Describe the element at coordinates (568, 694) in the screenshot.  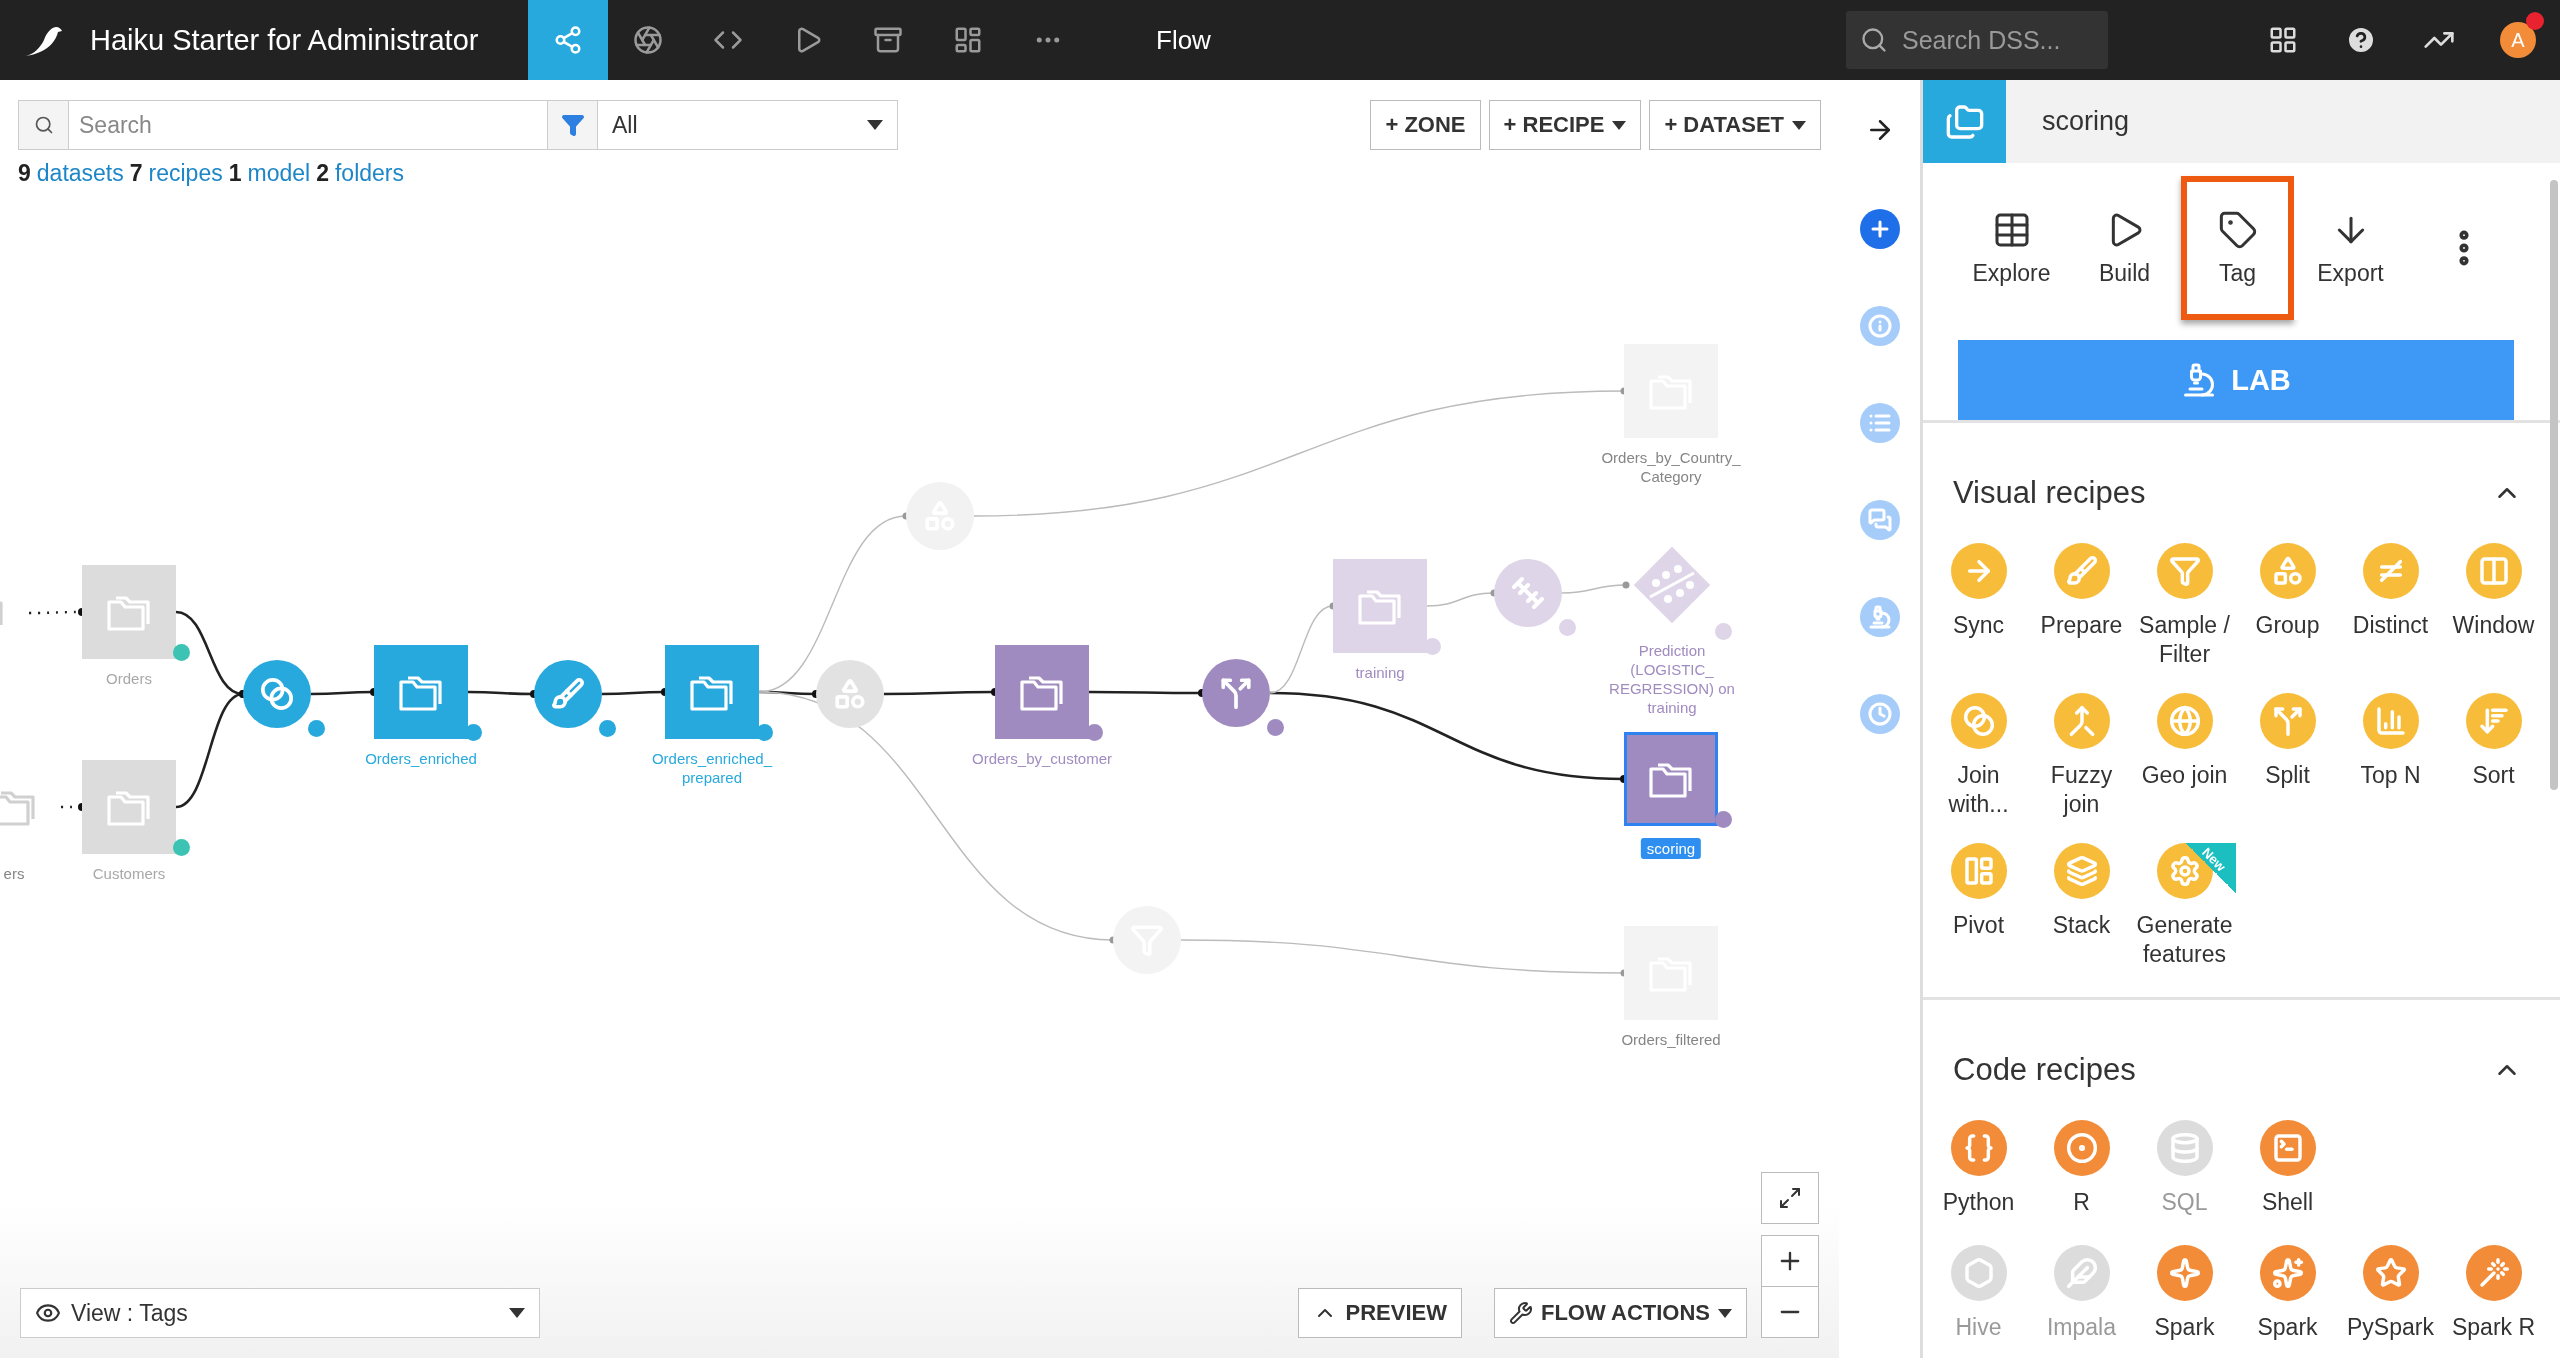
I see `brush-icon` at that location.